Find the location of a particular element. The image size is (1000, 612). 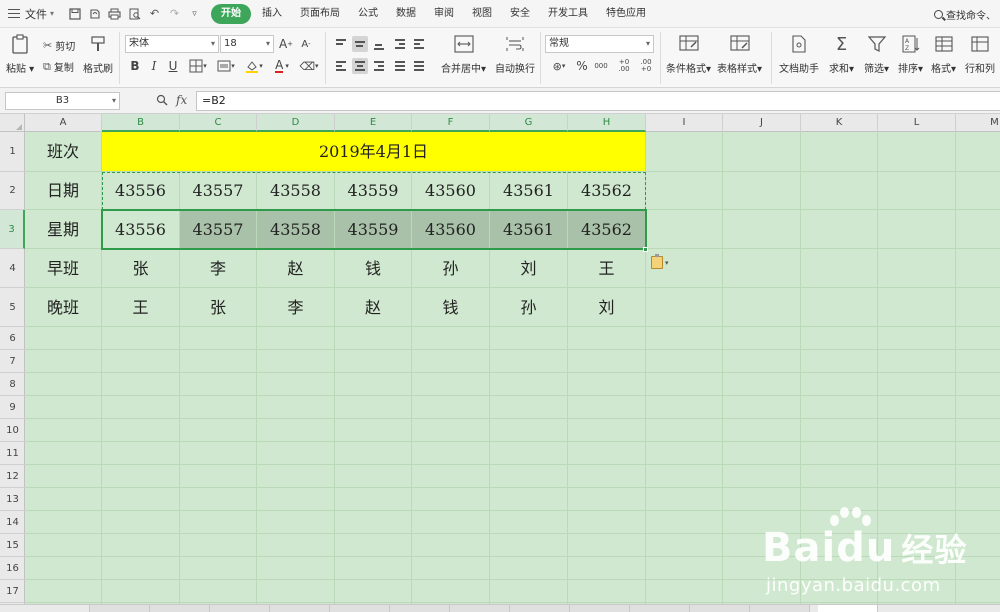

select-all-corner is located at coordinates (12, 123).